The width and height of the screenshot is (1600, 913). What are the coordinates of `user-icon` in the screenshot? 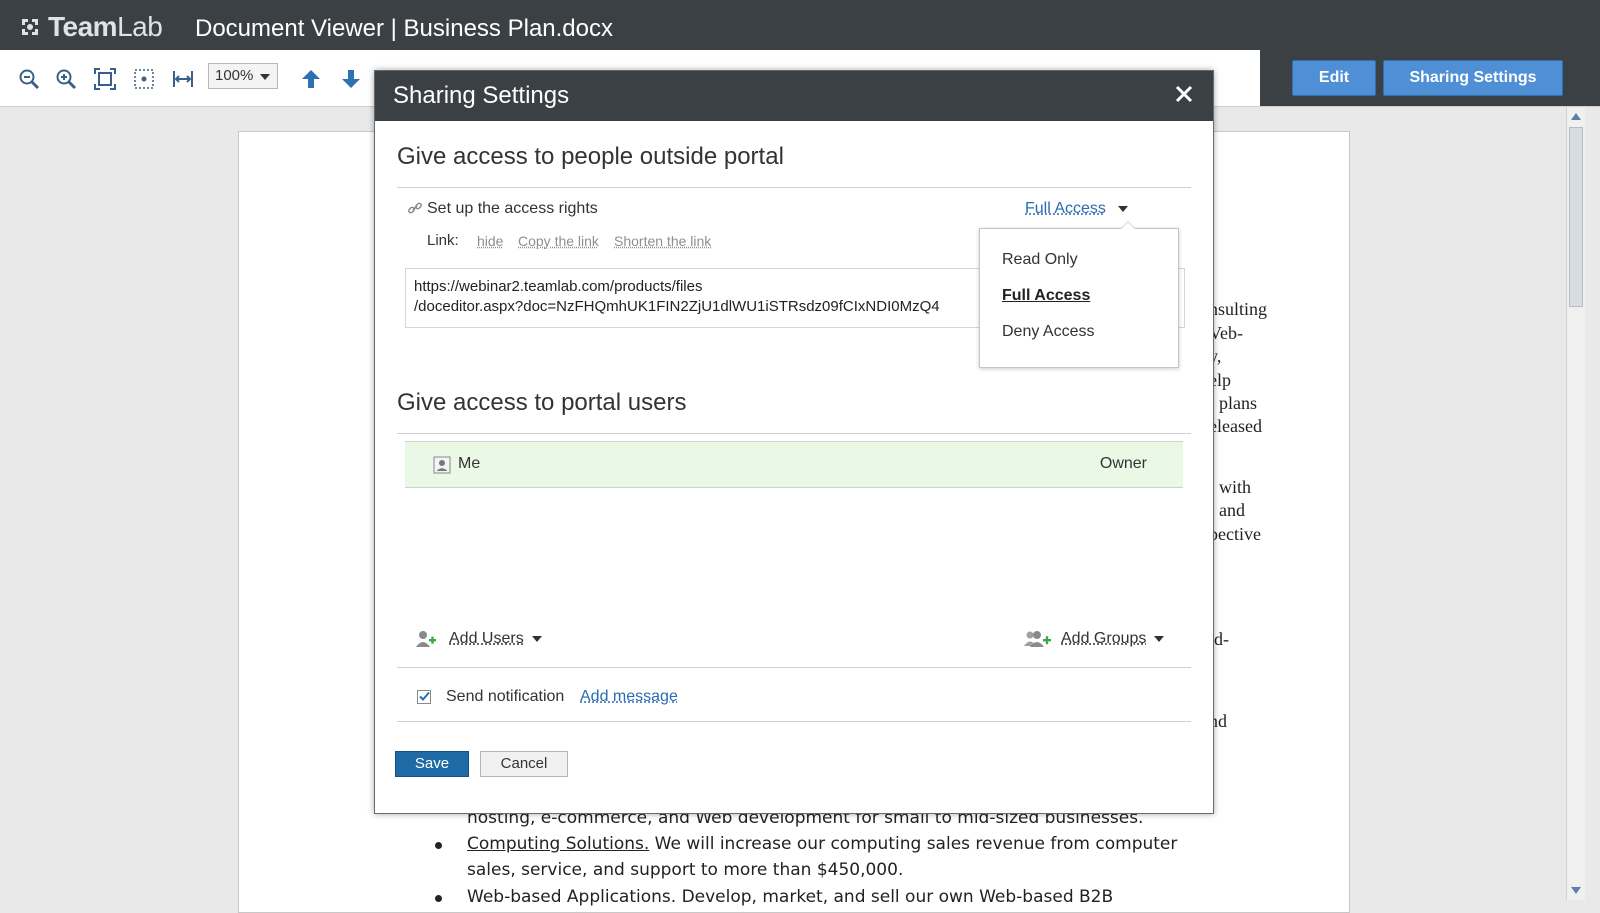 It's located at (442, 465).